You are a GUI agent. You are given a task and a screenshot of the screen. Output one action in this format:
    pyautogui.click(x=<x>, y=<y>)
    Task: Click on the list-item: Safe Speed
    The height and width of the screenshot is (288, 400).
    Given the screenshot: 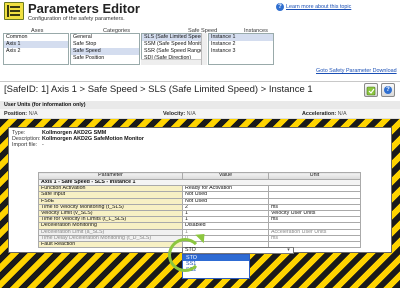 What is the action you would take?
    pyautogui.click(x=105, y=51)
    